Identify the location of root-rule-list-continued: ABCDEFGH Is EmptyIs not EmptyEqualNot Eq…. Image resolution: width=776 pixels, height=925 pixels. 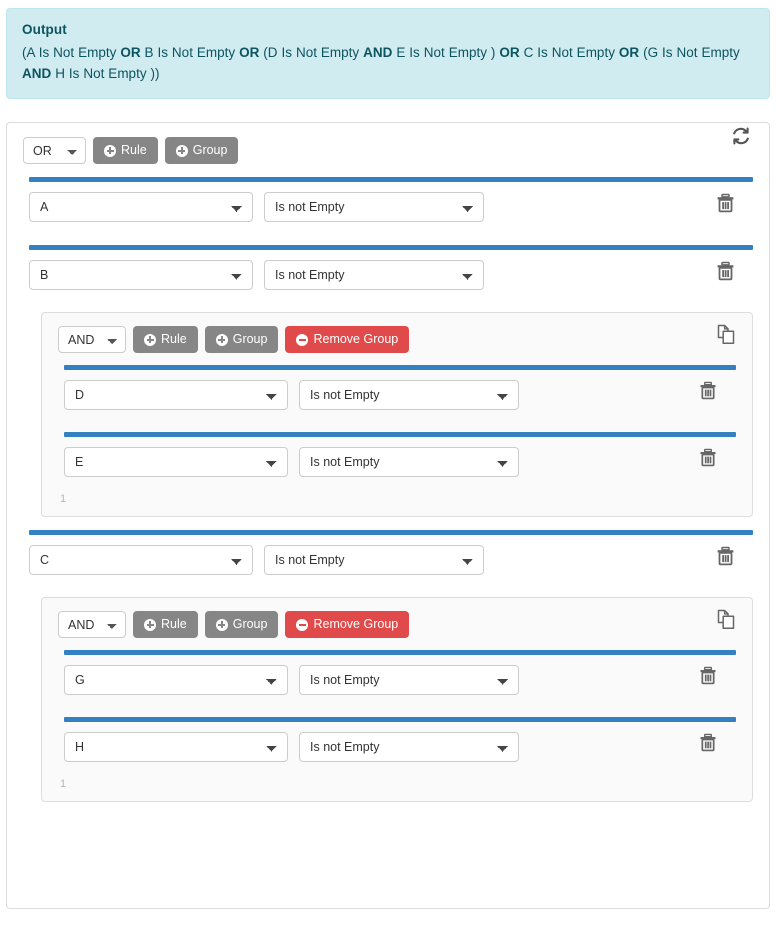
(388, 557).